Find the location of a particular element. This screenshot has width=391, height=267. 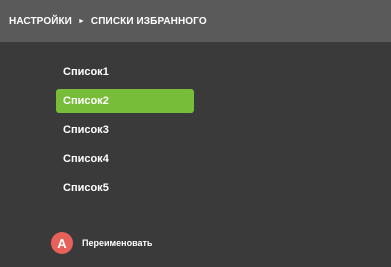

rename-action: A Переименовать is located at coordinates (101, 243).